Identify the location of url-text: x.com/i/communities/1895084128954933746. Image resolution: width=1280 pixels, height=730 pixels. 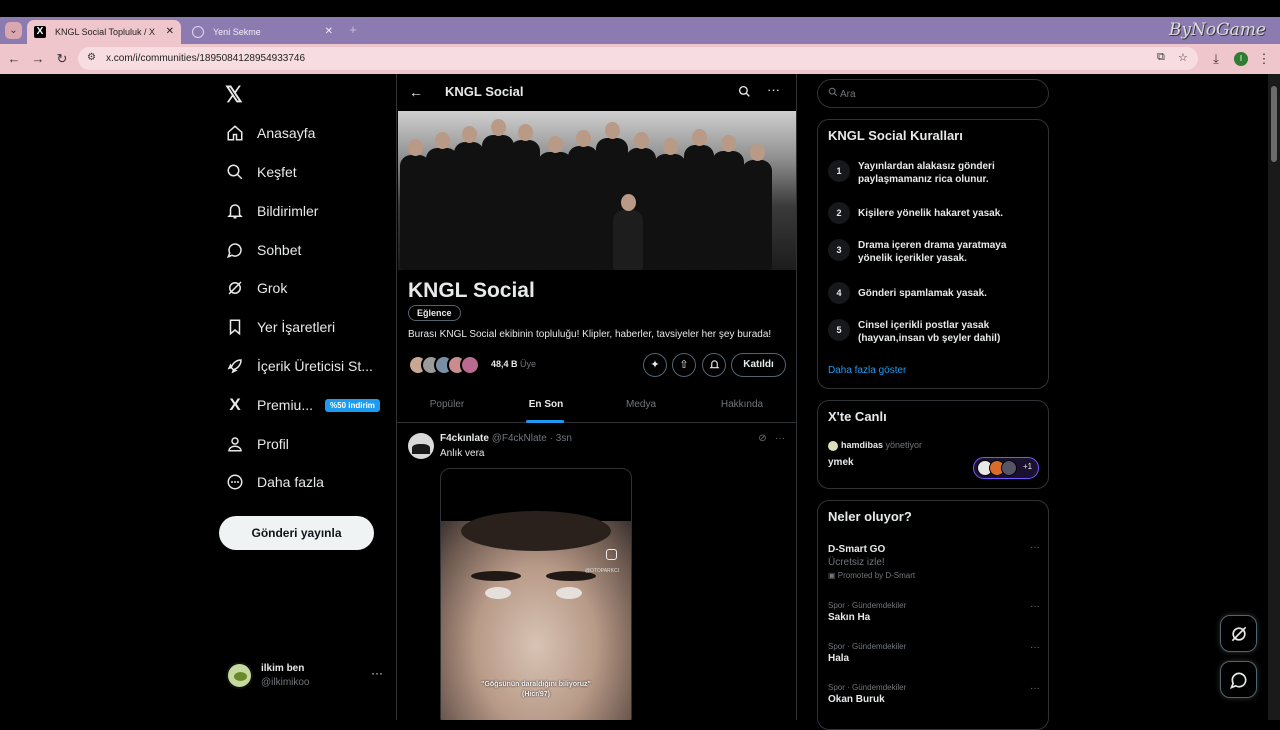
(206, 58).